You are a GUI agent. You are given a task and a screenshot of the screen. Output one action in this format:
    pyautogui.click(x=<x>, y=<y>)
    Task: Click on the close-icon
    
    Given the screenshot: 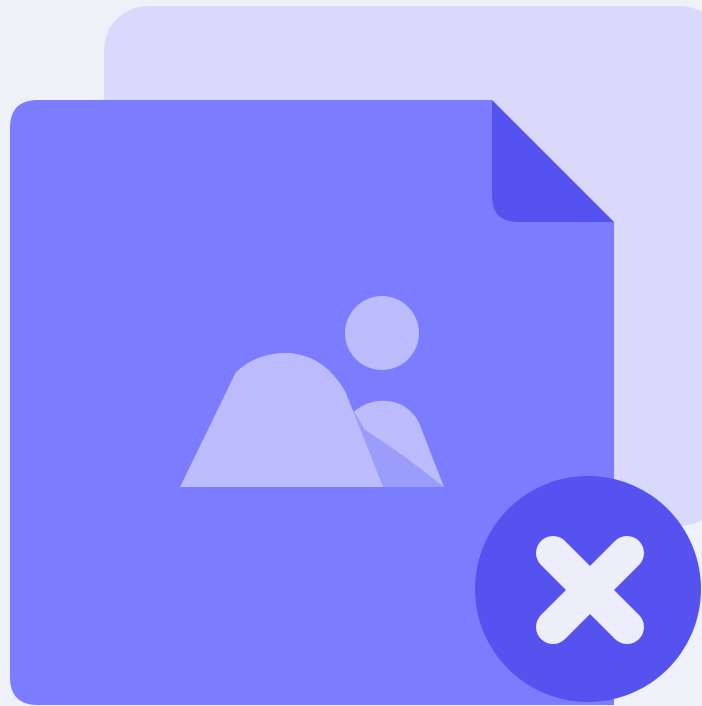 What is the action you would take?
    pyautogui.click(x=588, y=589)
    